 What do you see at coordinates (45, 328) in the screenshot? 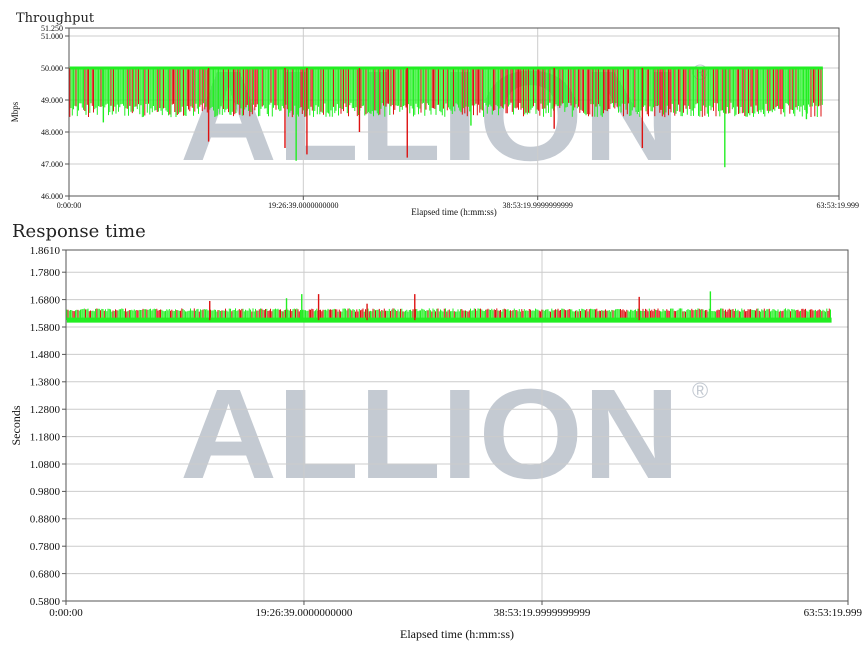
I see `y-tick-label: 1.5800` at bounding box center [45, 328].